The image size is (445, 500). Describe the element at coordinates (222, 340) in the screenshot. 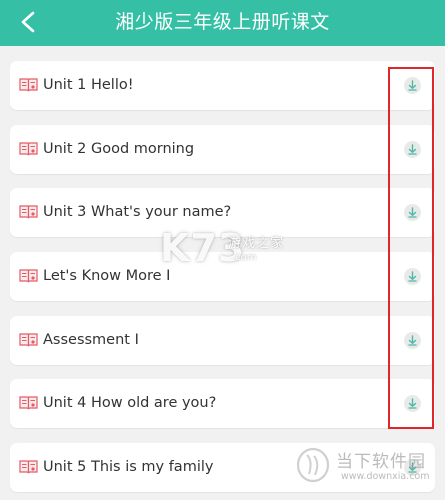

I see `lesson-item: Assessment I` at that location.